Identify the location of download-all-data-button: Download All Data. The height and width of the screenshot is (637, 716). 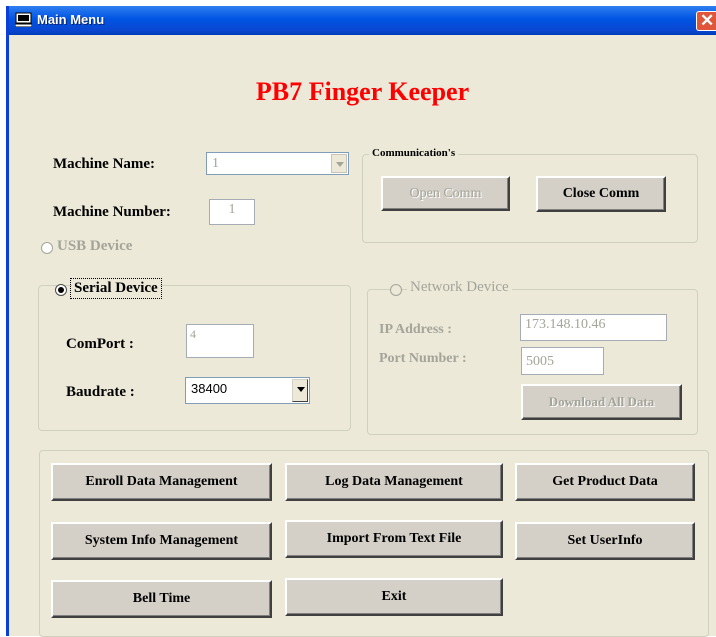
(601, 402).